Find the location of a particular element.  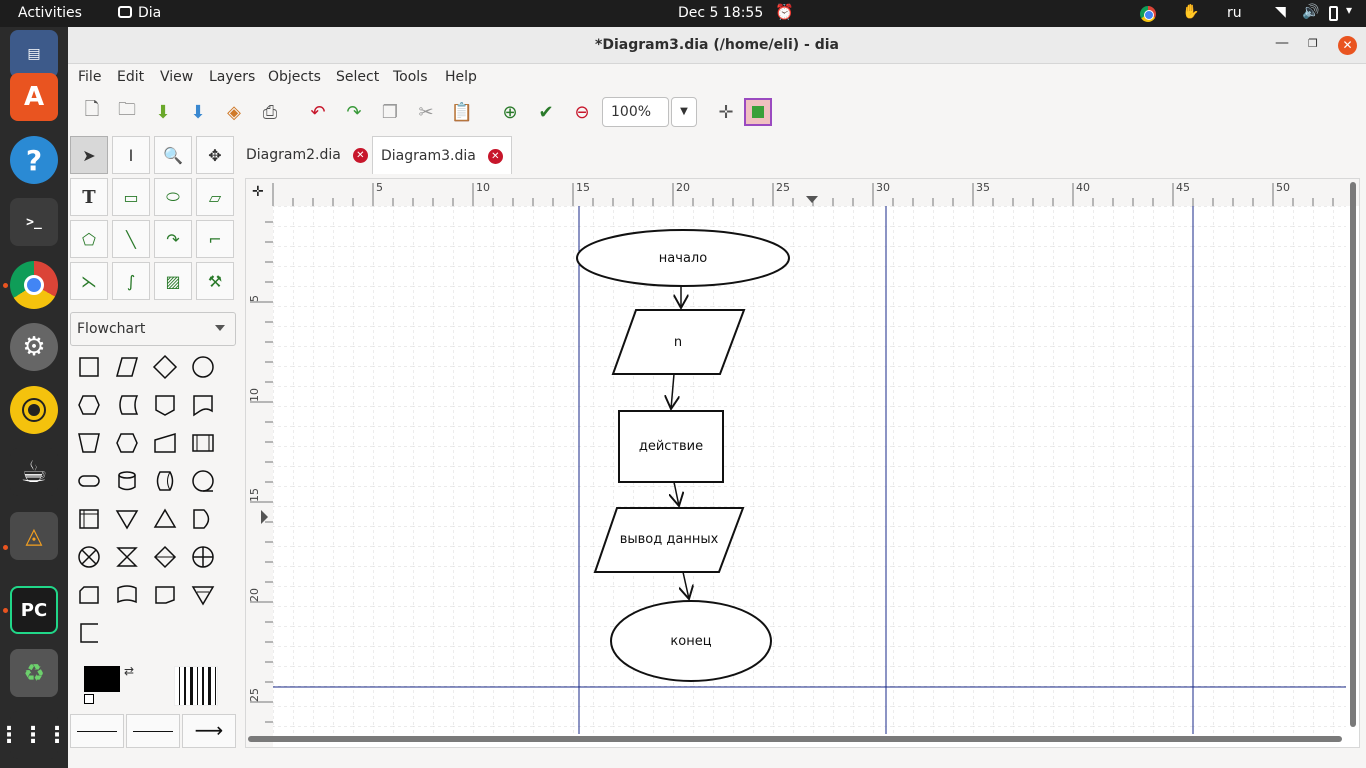

node-end: конец is located at coordinates (691, 641).